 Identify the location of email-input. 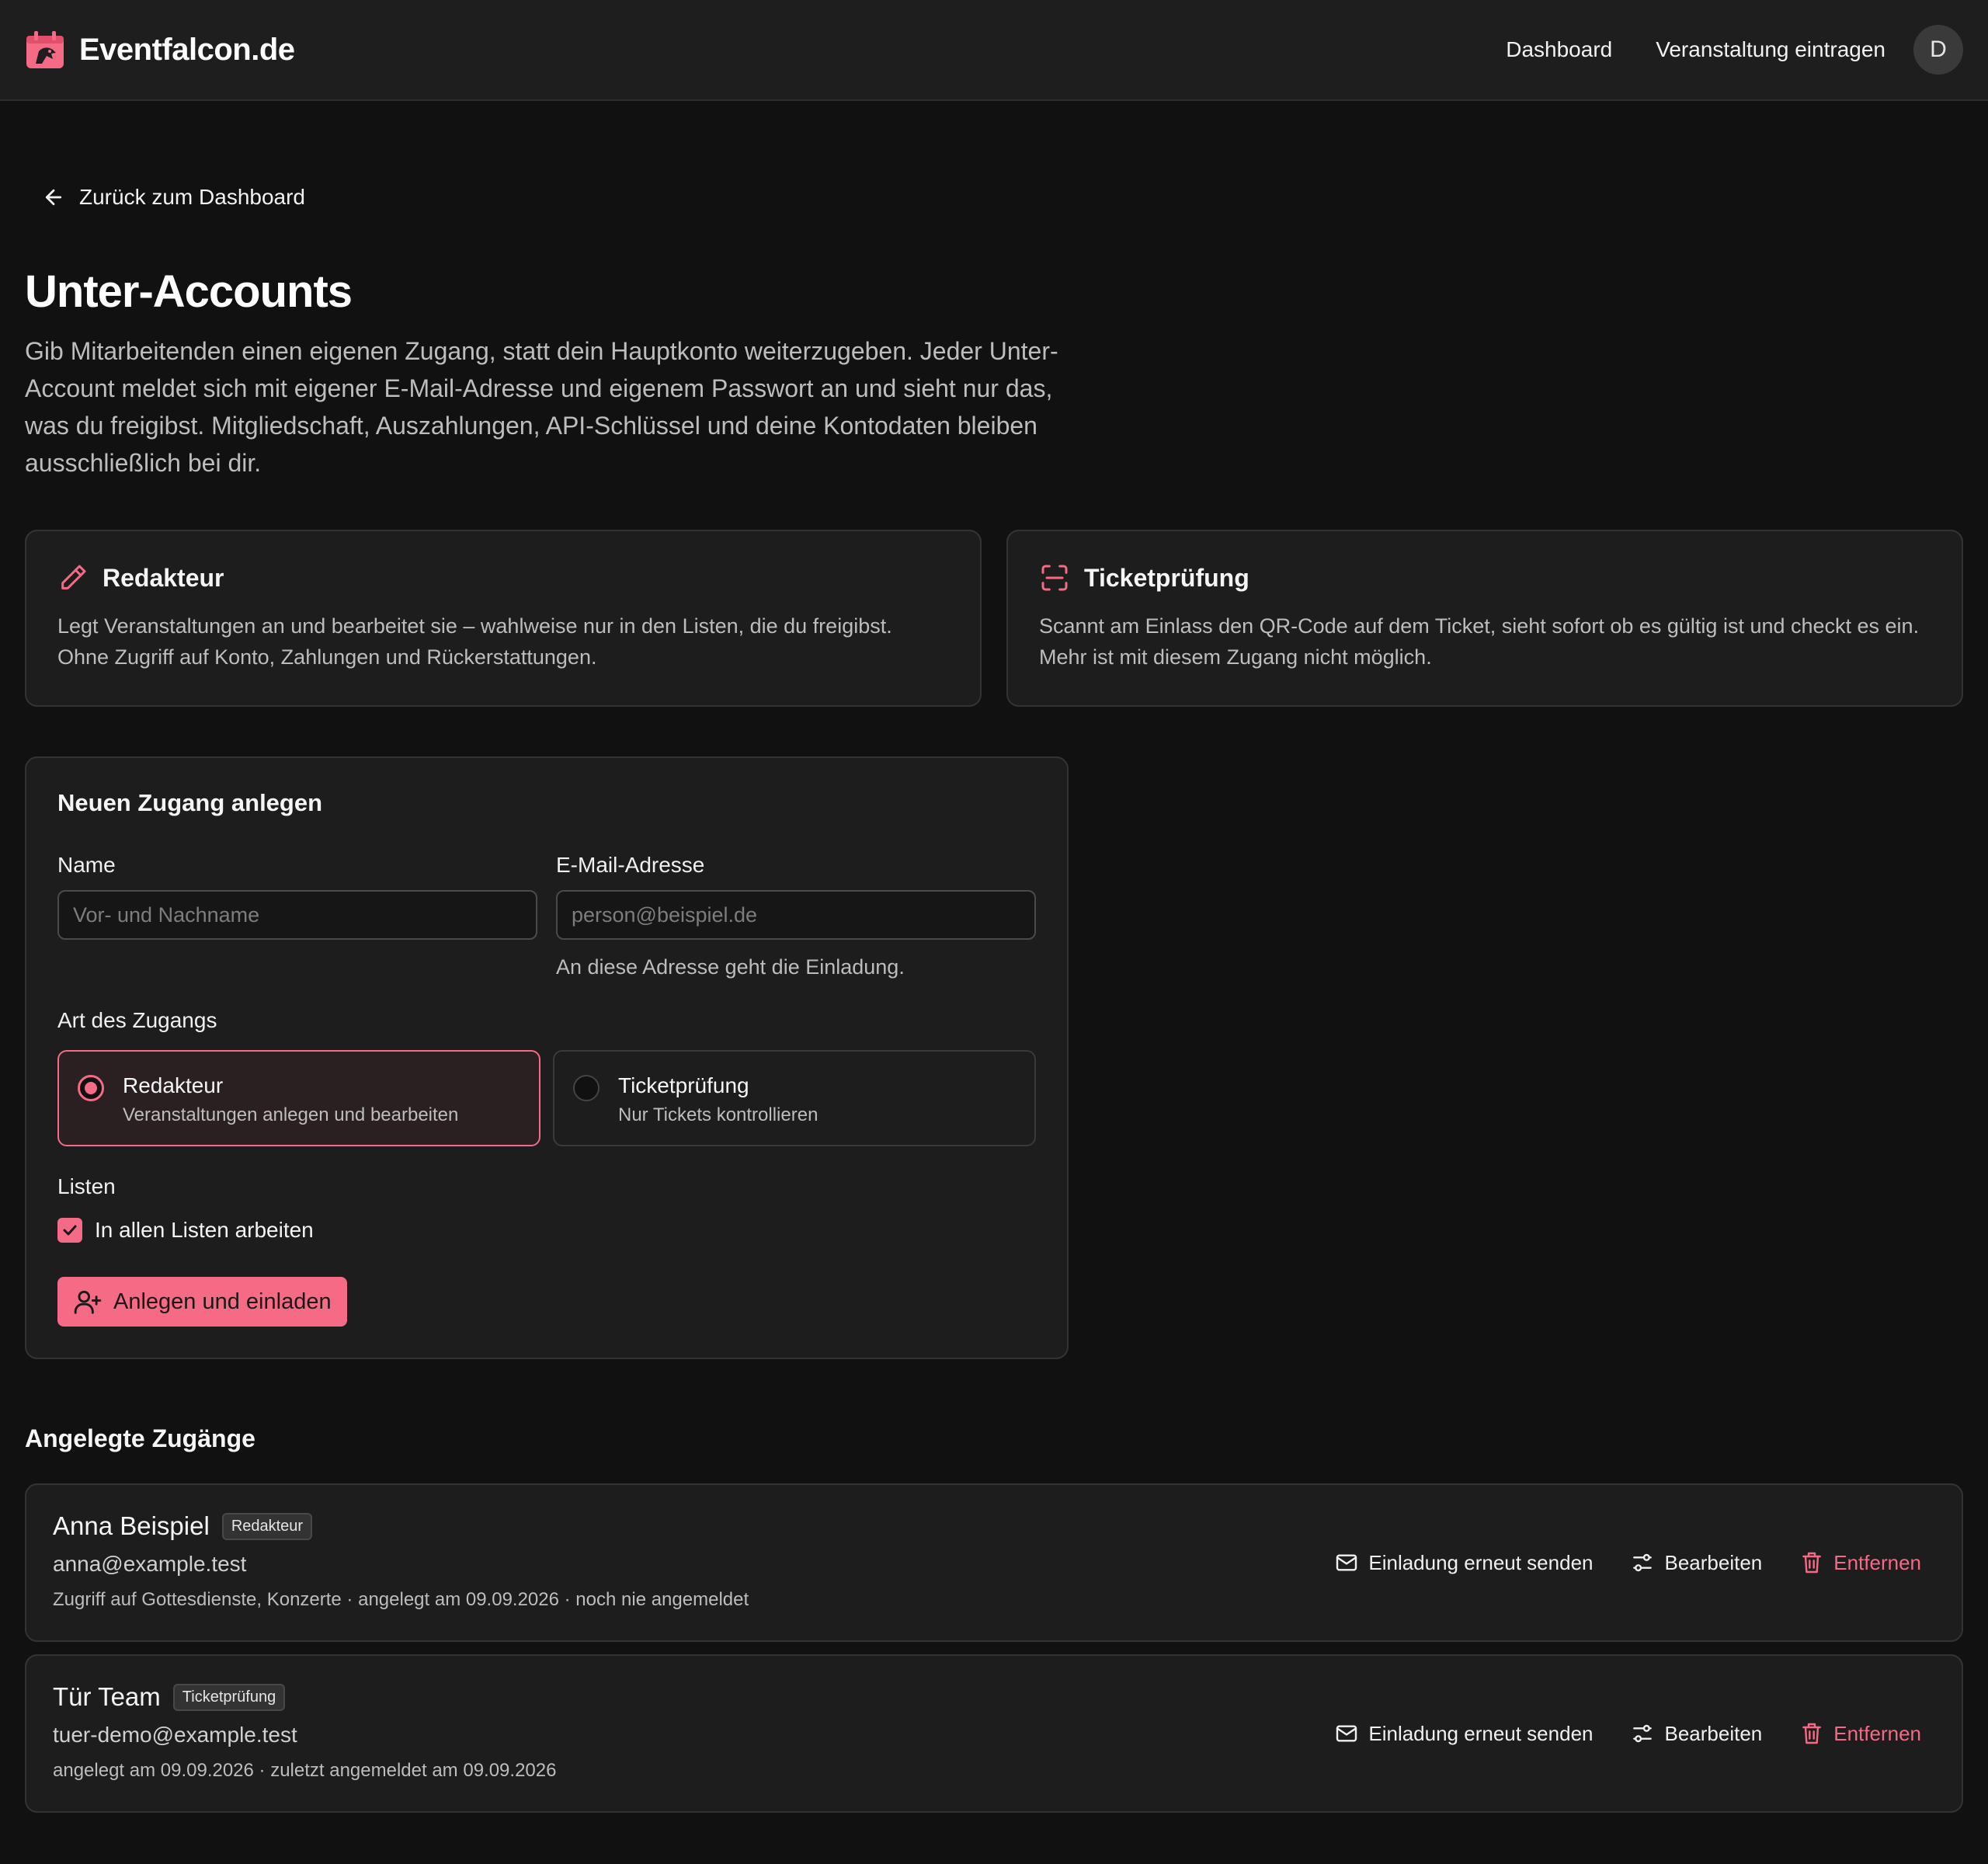
(796, 915).